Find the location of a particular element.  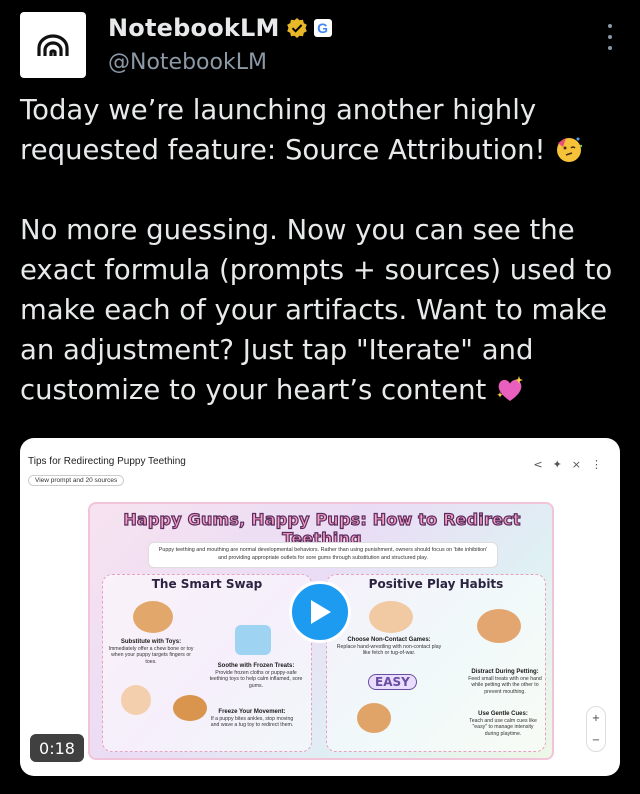

avatar is located at coordinates (53, 45).